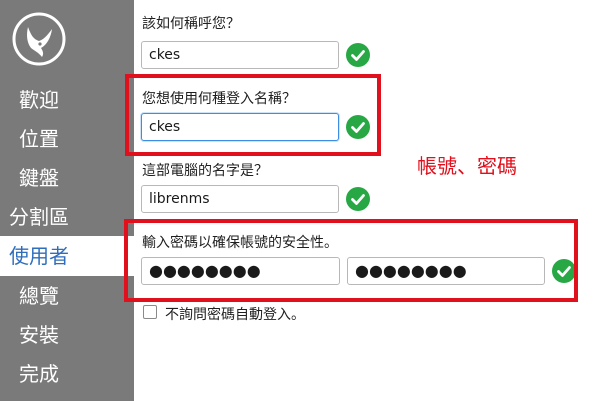 This screenshot has height=401, width=597. What do you see at coordinates (39, 39) in the screenshot?
I see `distro-logo-icon` at bounding box center [39, 39].